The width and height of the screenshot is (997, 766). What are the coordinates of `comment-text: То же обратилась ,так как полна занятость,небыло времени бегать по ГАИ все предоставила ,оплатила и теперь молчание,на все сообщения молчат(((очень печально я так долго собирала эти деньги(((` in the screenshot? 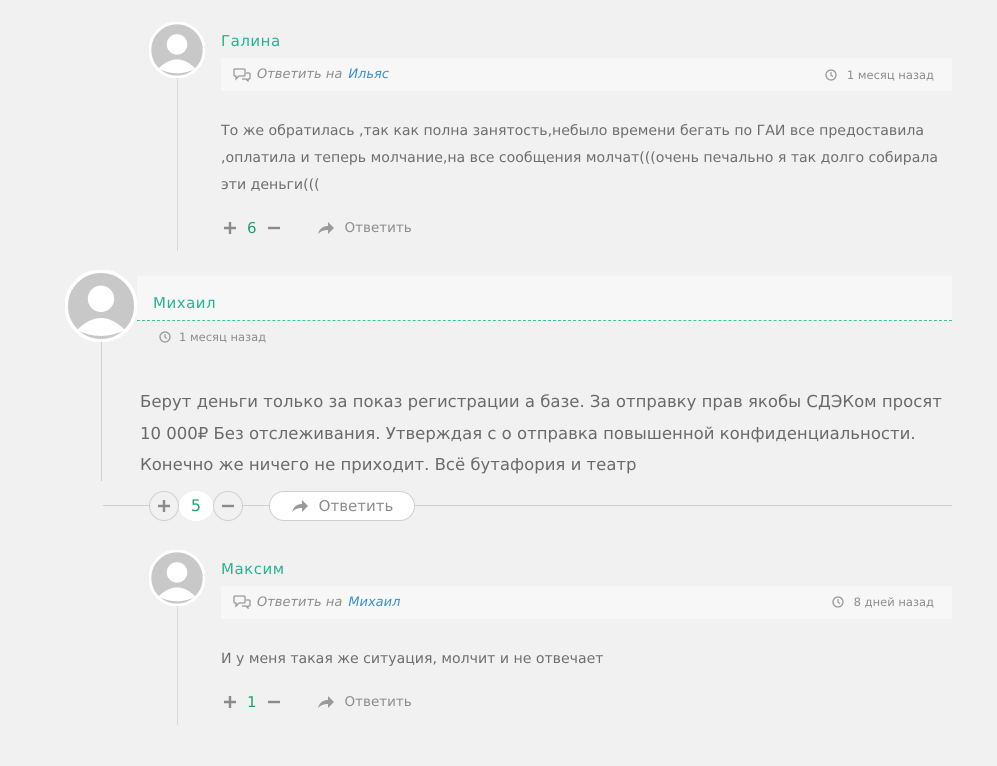 It's located at (580, 158).